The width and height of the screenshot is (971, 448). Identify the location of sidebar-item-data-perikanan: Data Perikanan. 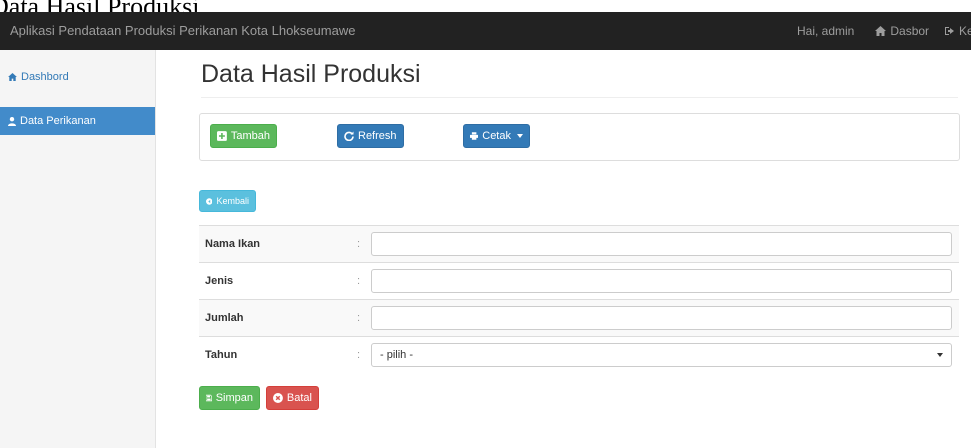
(77, 121).